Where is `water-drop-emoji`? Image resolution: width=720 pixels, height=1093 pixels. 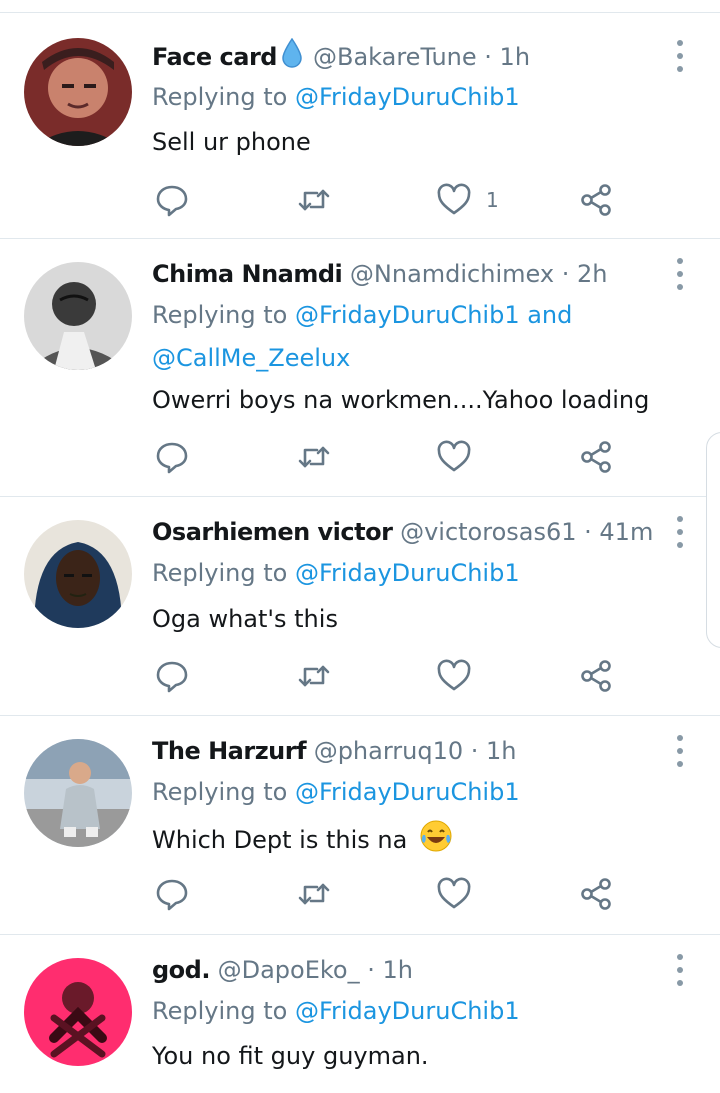
water-drop-emoji is located at coordinates (292, 57).